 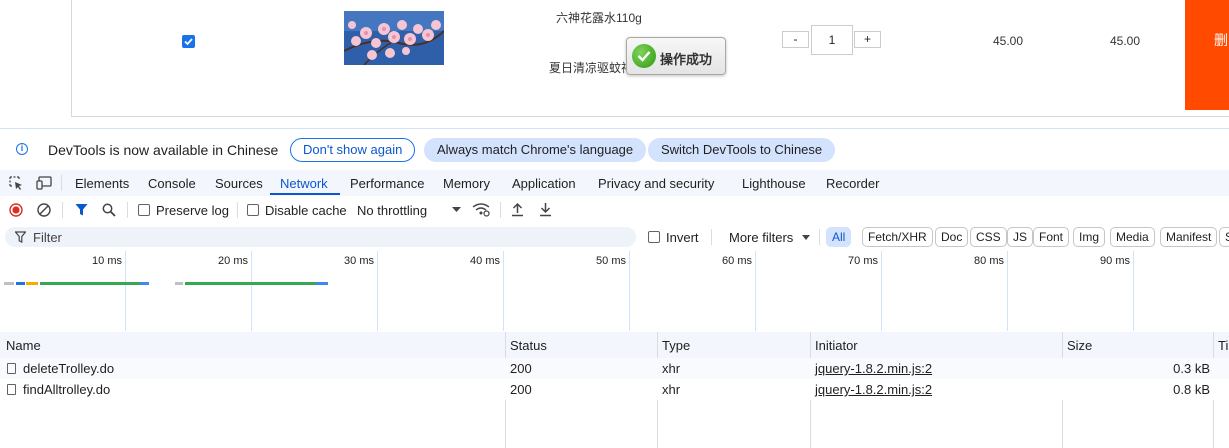 What do you see at coordinates (795, 39) in the screenshot?
I see `decrease-quantity-button: -` at bounding box center [795, 39].